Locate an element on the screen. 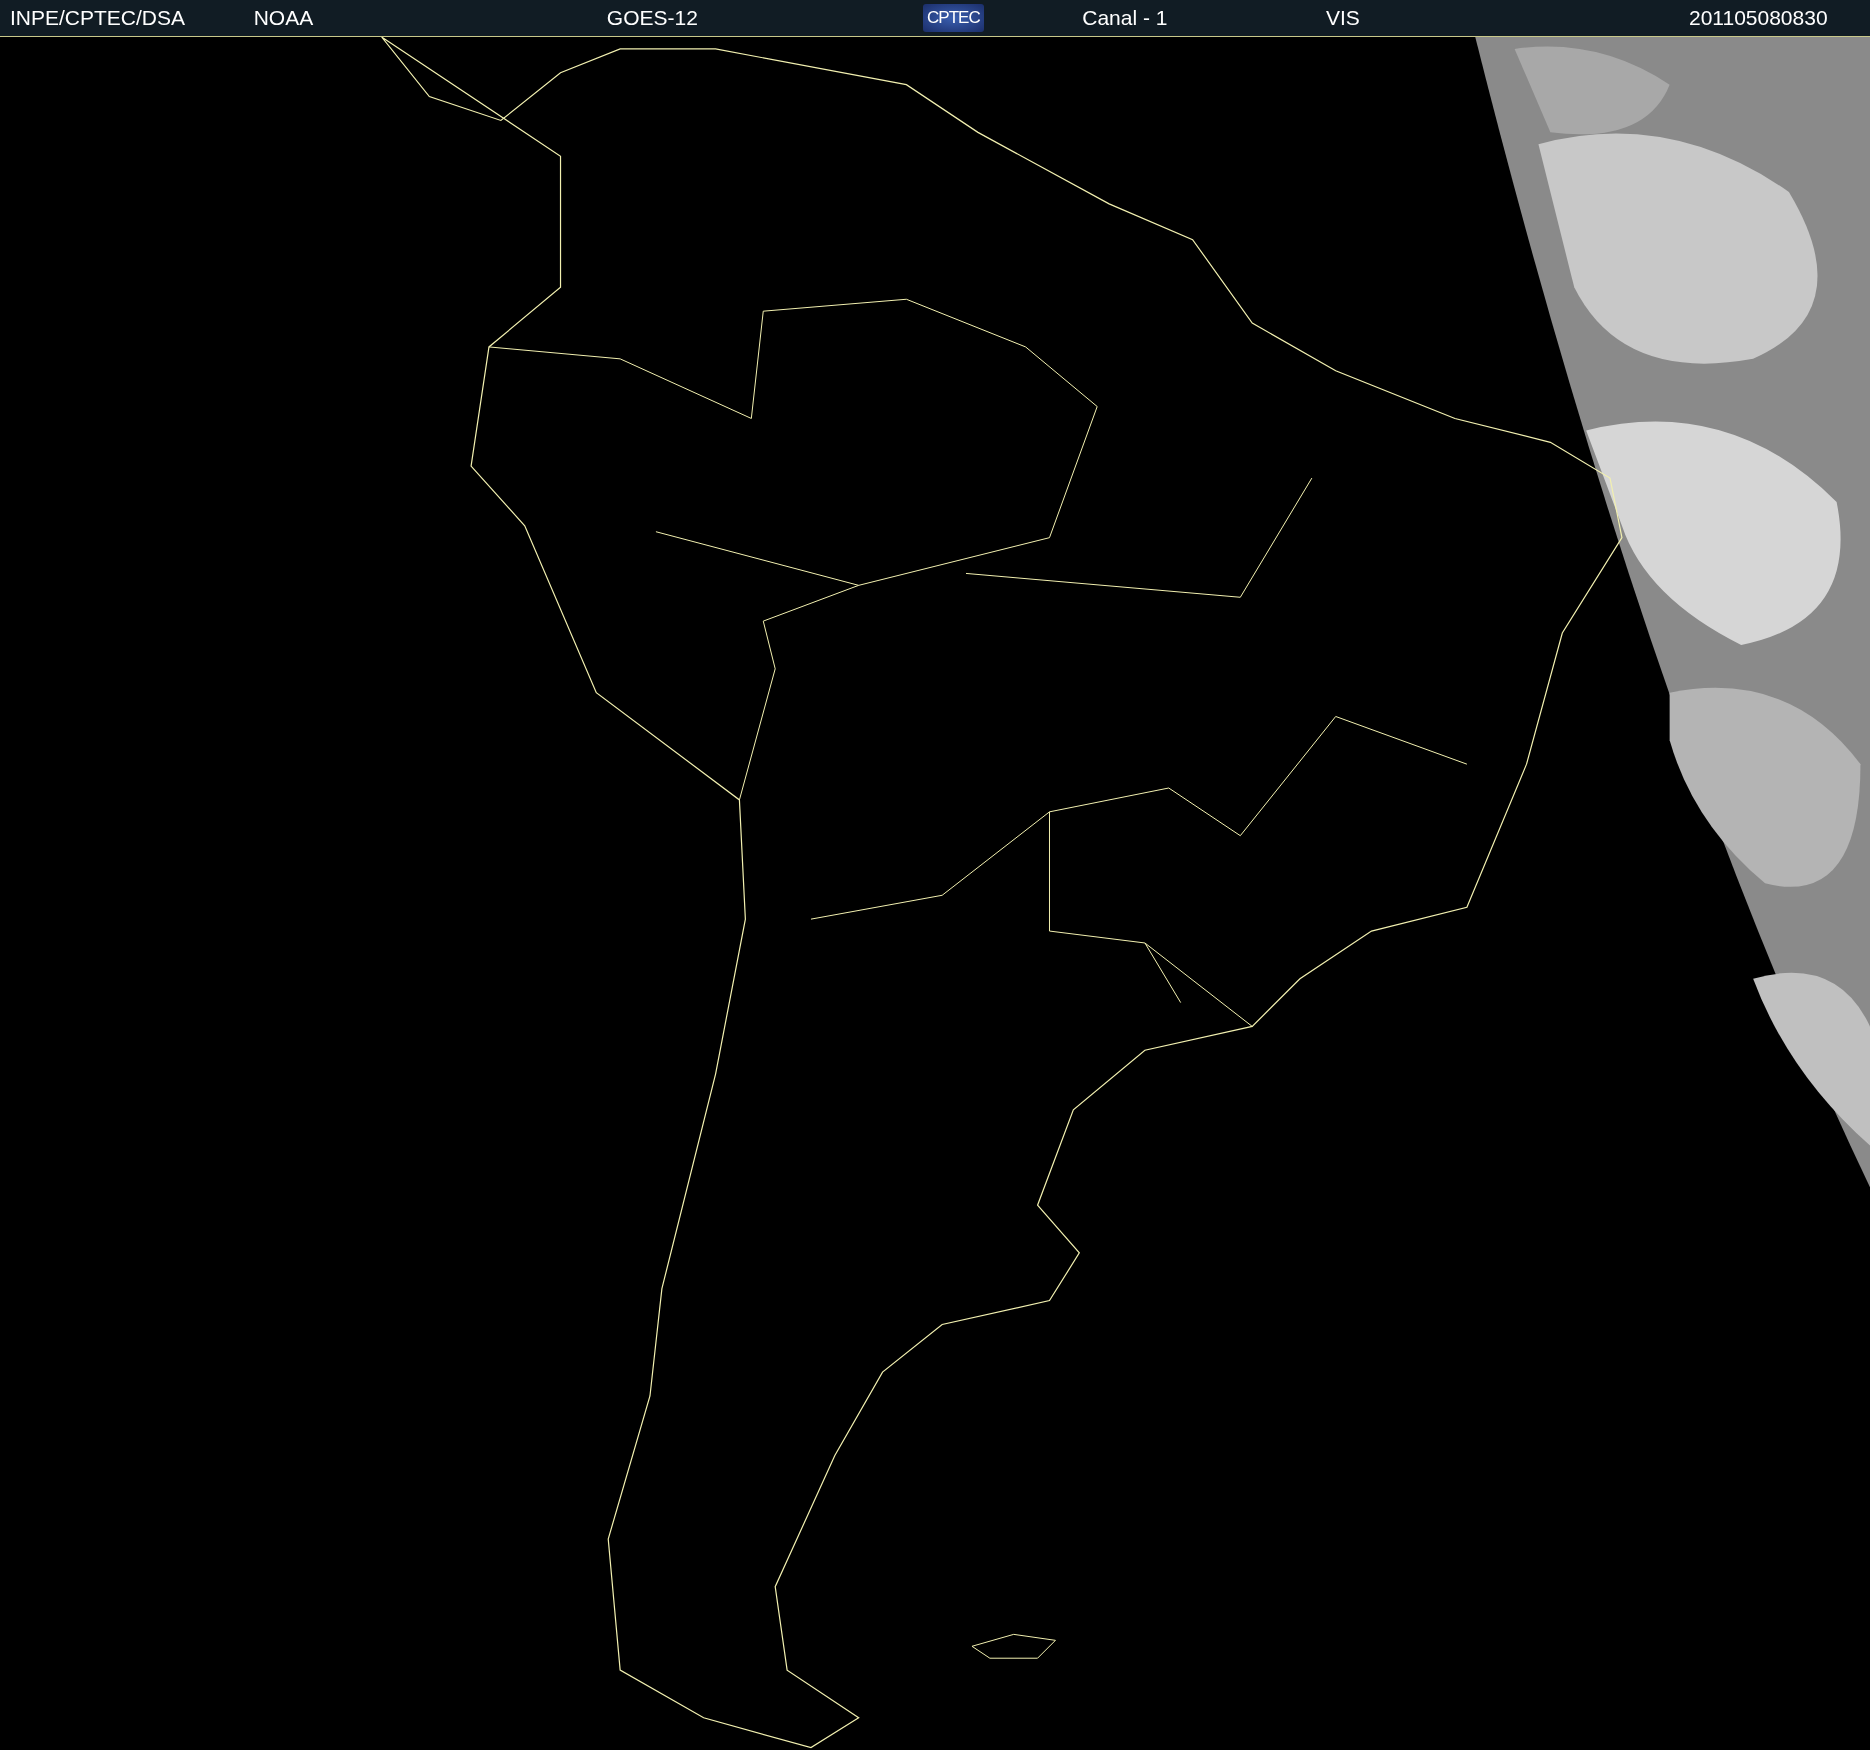 The image size is (1870, 1750). header-label: 201105080830 is located at coordinates (1758, 18).